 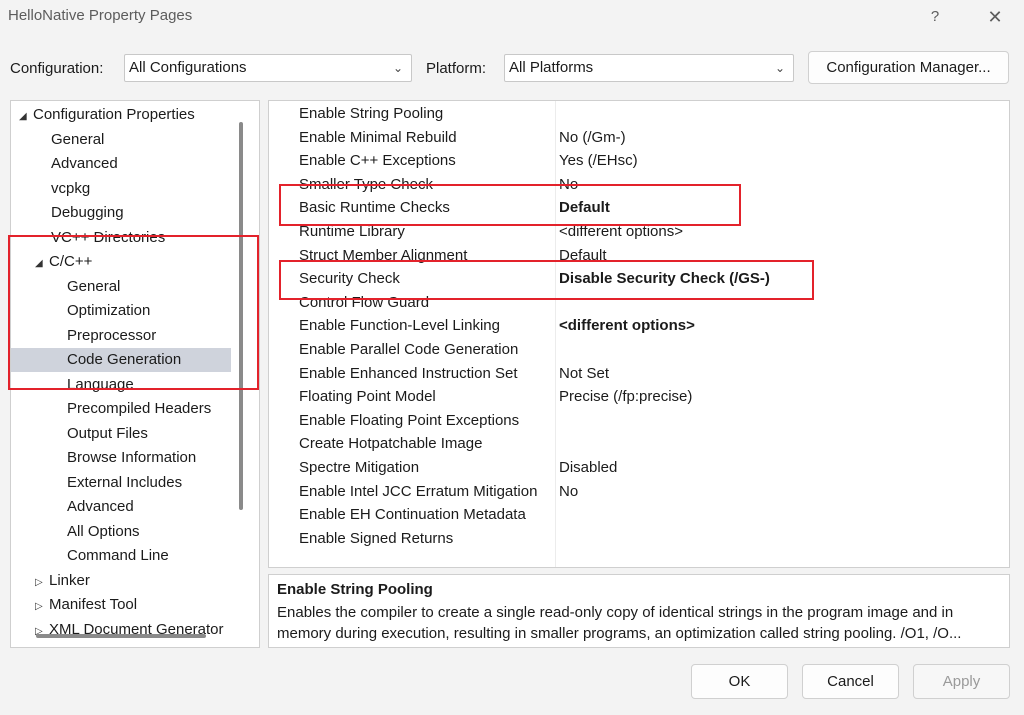 I want to click on property-row: Enable String Pooling, so click(x=639, y=114).